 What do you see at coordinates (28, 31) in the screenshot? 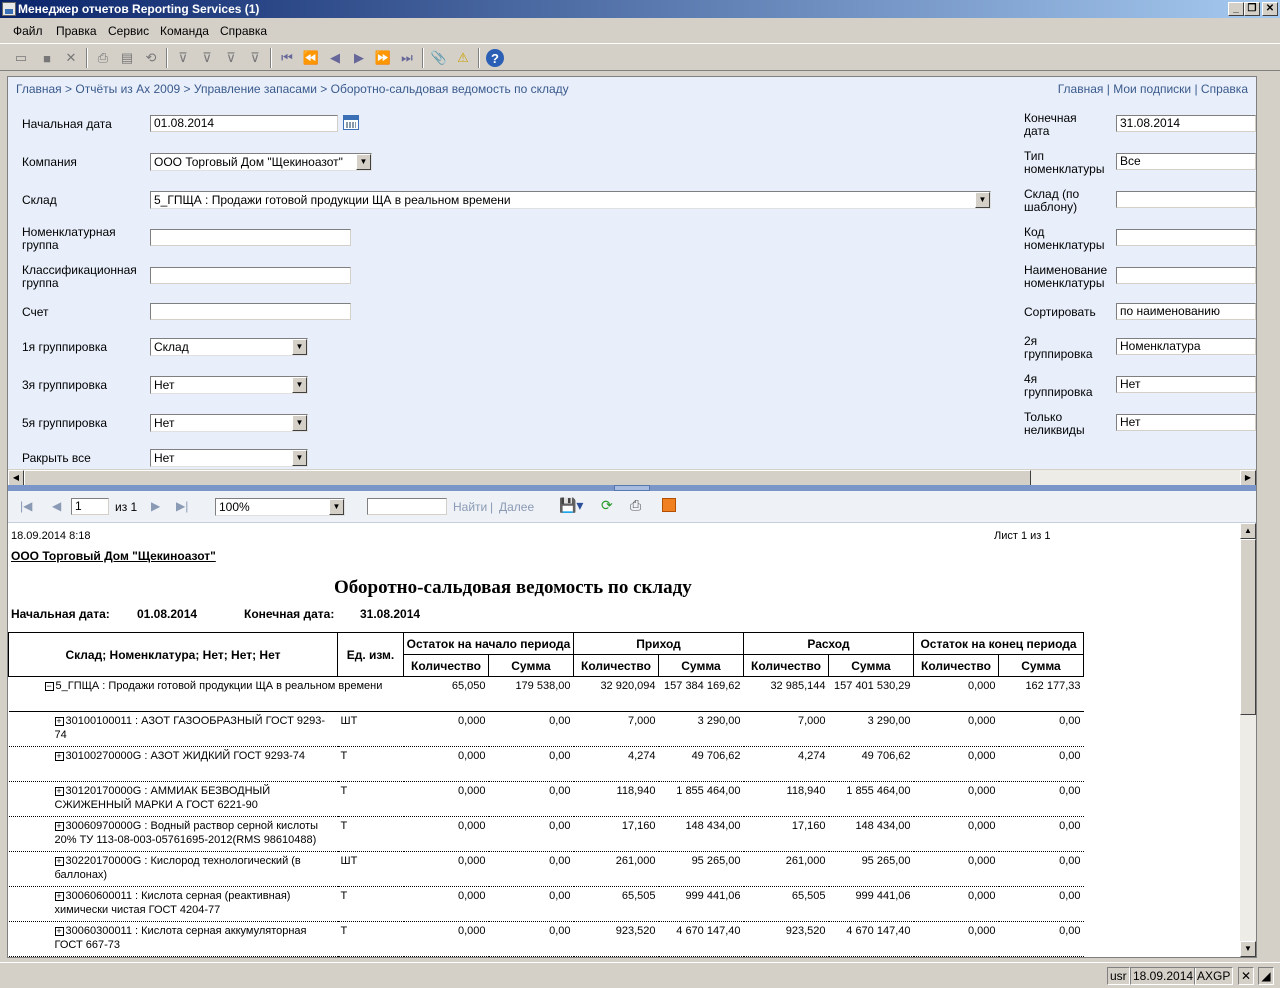
I see `menu-file: Файл` at bounding box center [28, 31].